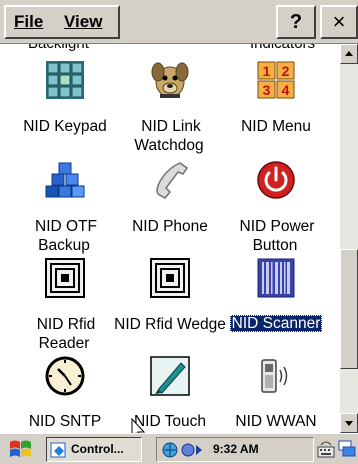 The width and height of the screenshot is (358, 464). What do you see at coordinates (276, 323) in the screenshot?
I see `item-label: NID Scanner` at bounding box center [276, 323].